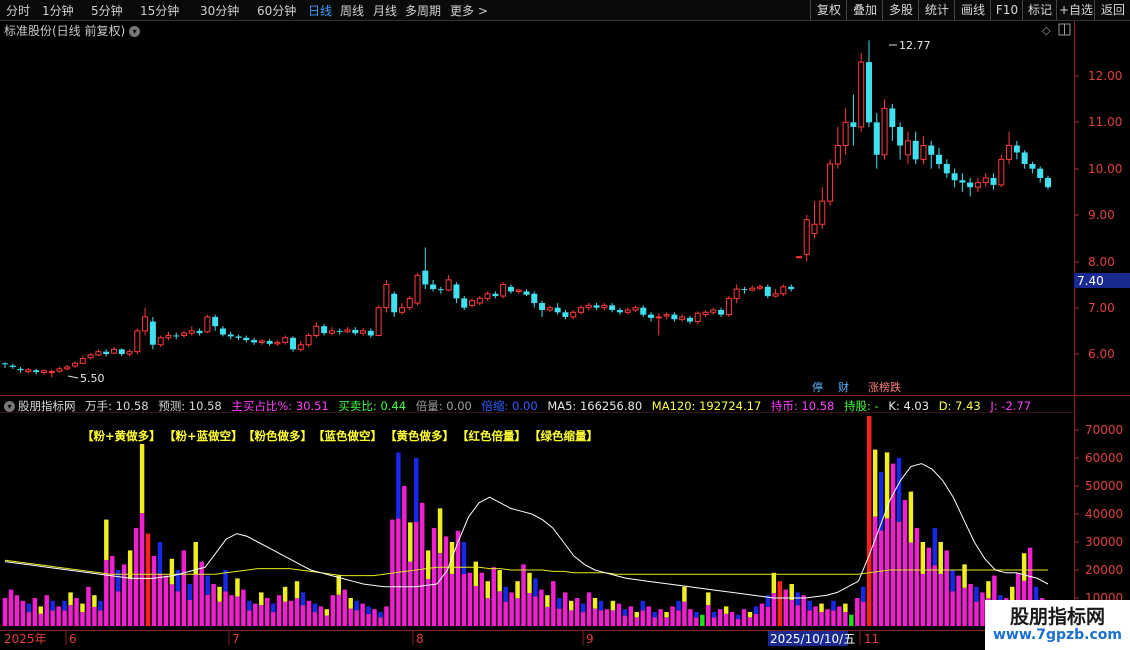 The width and height of the screenshot is (1130, 650). Describe the element at coordinates (1098, 169) in the screenshot. I see `price-tick: 10.00` at that location.